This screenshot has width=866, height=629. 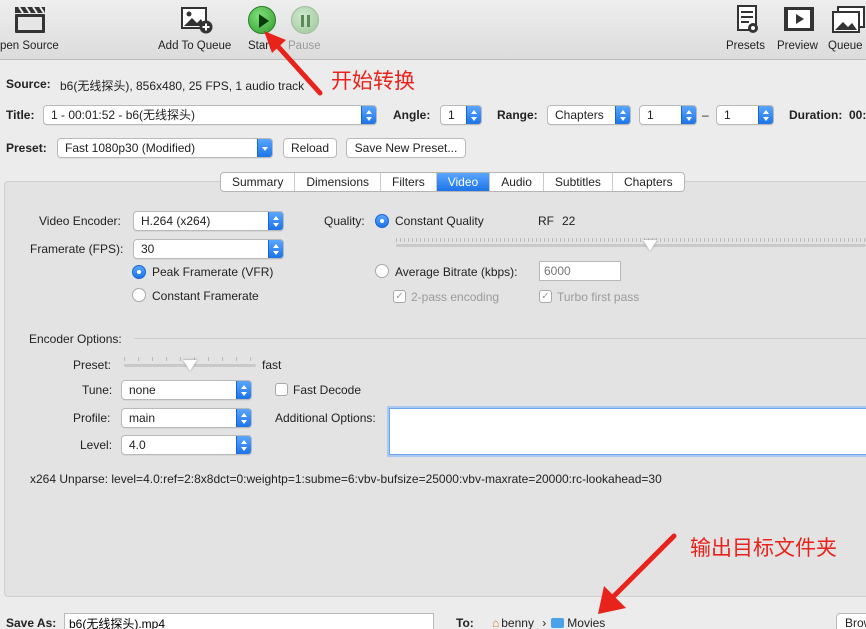 I want to click on clapperboard-icon, so click(x=30, y=19).